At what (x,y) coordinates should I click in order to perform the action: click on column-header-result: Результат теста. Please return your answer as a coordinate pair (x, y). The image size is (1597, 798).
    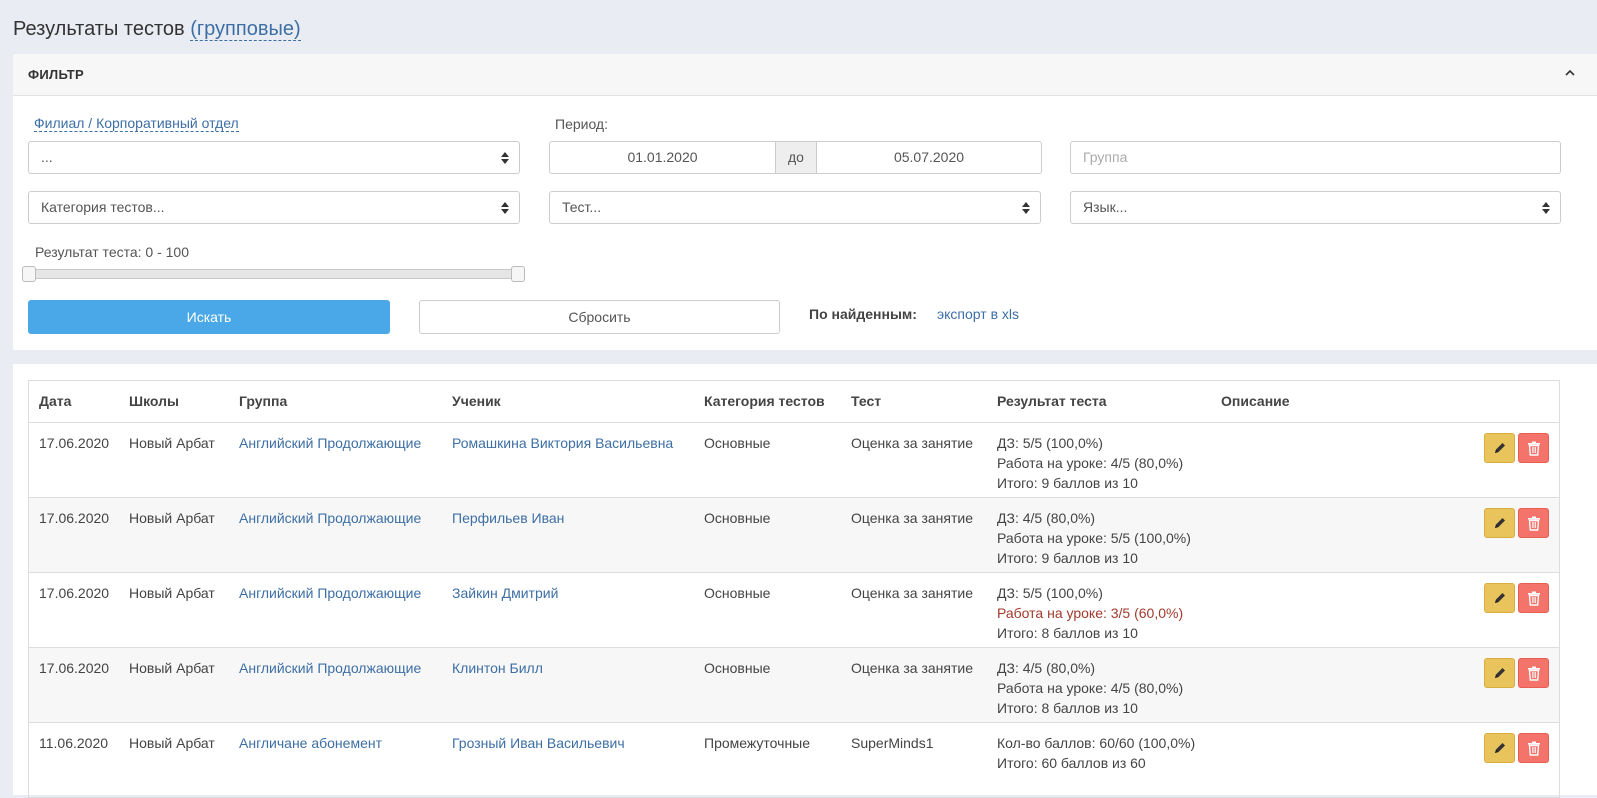
    Looking at the image, I should click on (1052, 401).